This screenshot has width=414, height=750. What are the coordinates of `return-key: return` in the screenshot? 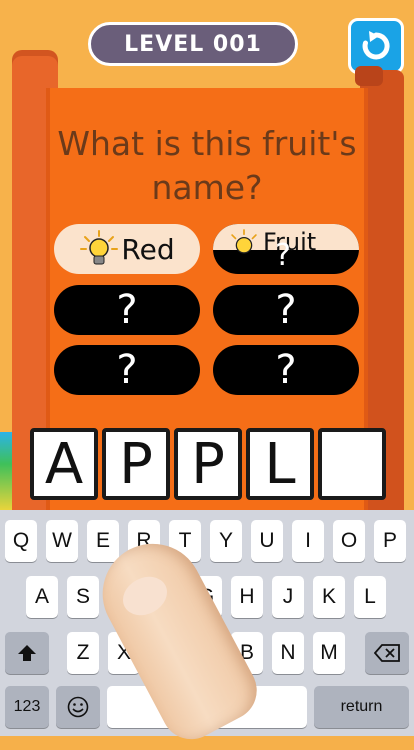 It's located at (361, 707).